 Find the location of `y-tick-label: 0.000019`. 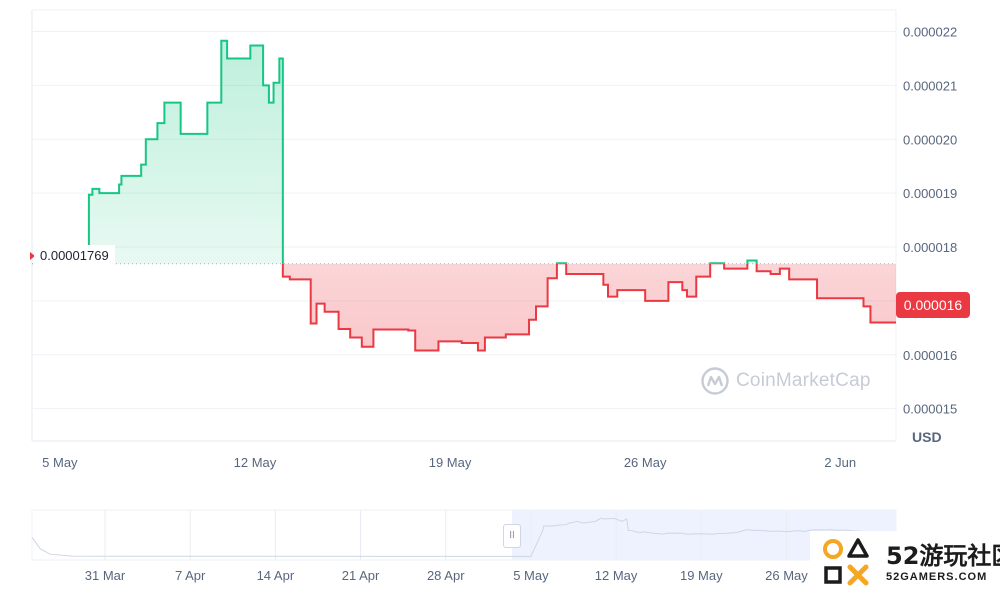

y-tick-label: 0.000019 is located at coordinates (930, 193).